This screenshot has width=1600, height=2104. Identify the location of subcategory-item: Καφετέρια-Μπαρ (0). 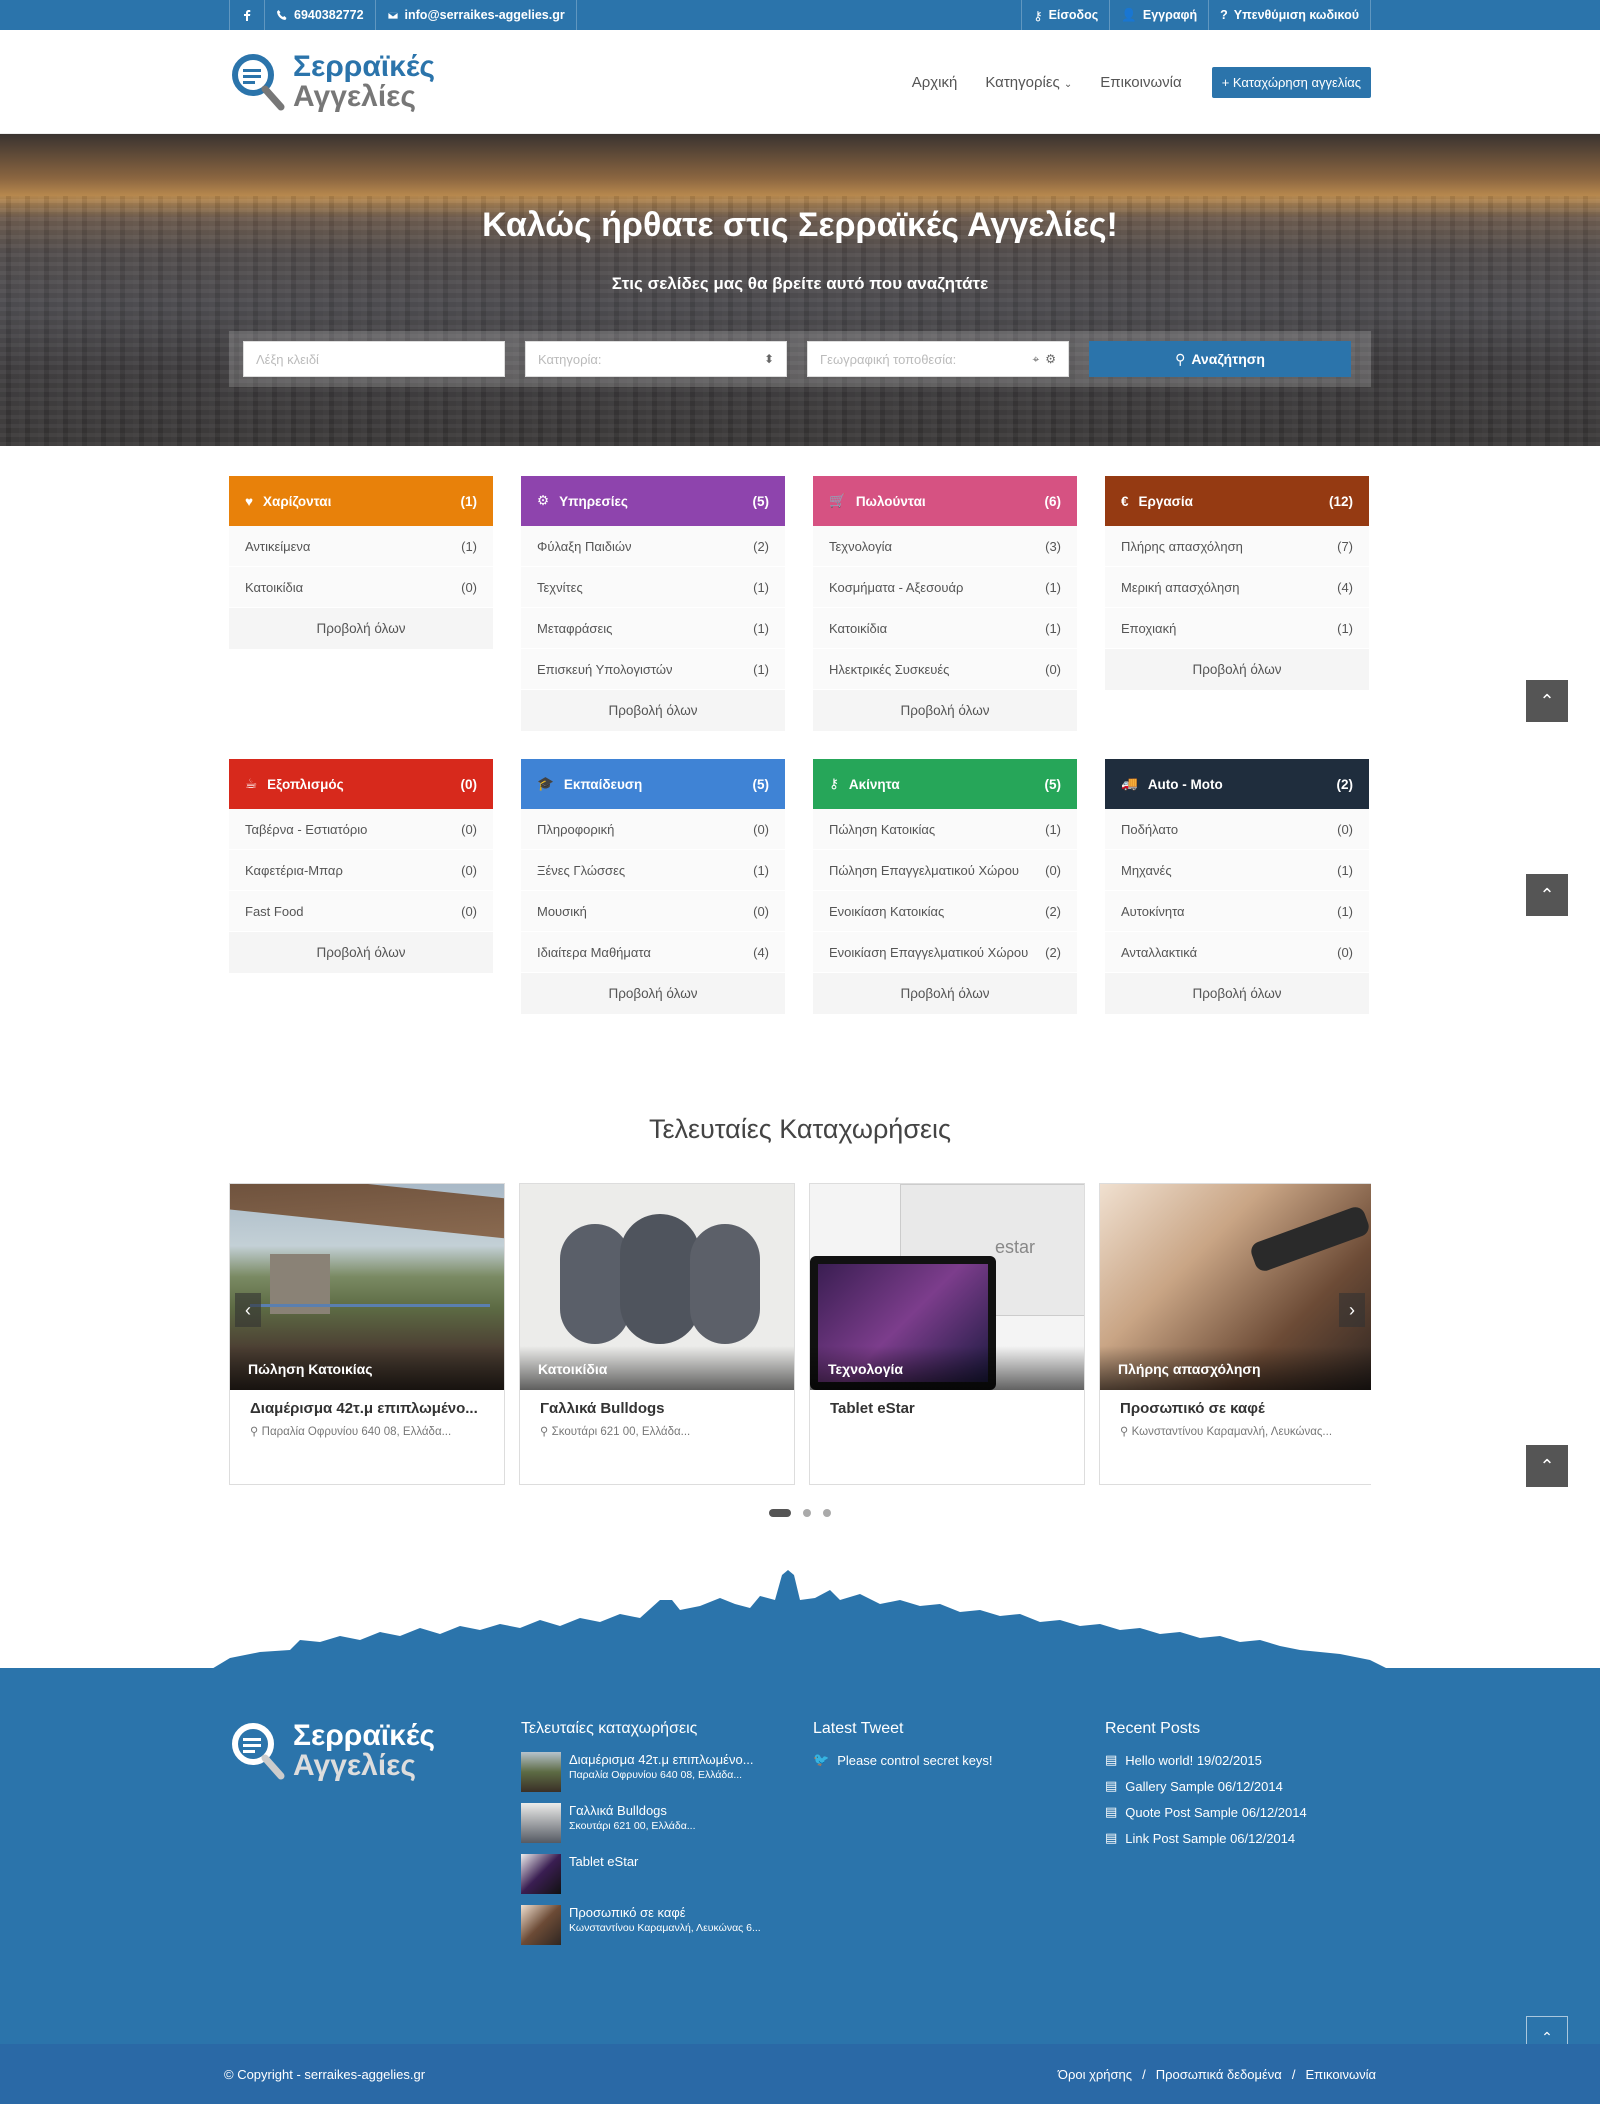
(361, 870).